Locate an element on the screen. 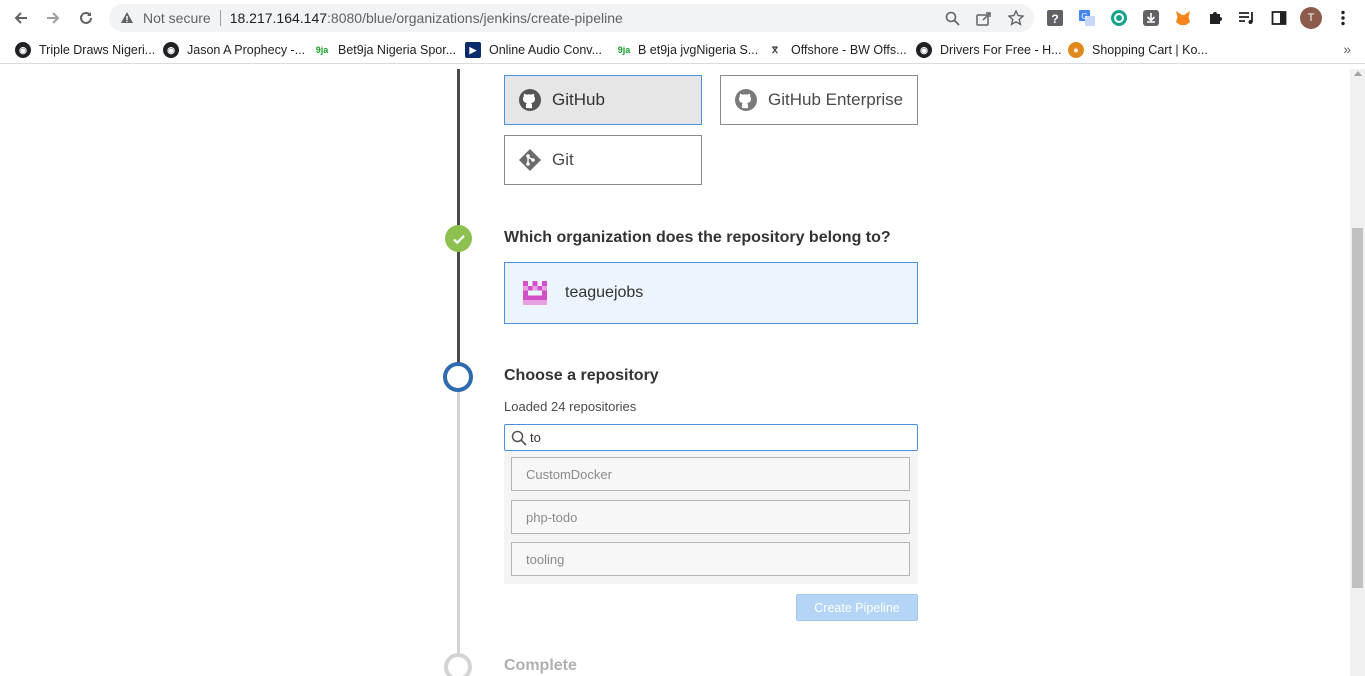 This screenshot has height=676, width=1365. svg-text: G is located at coordinates (1084, 16).